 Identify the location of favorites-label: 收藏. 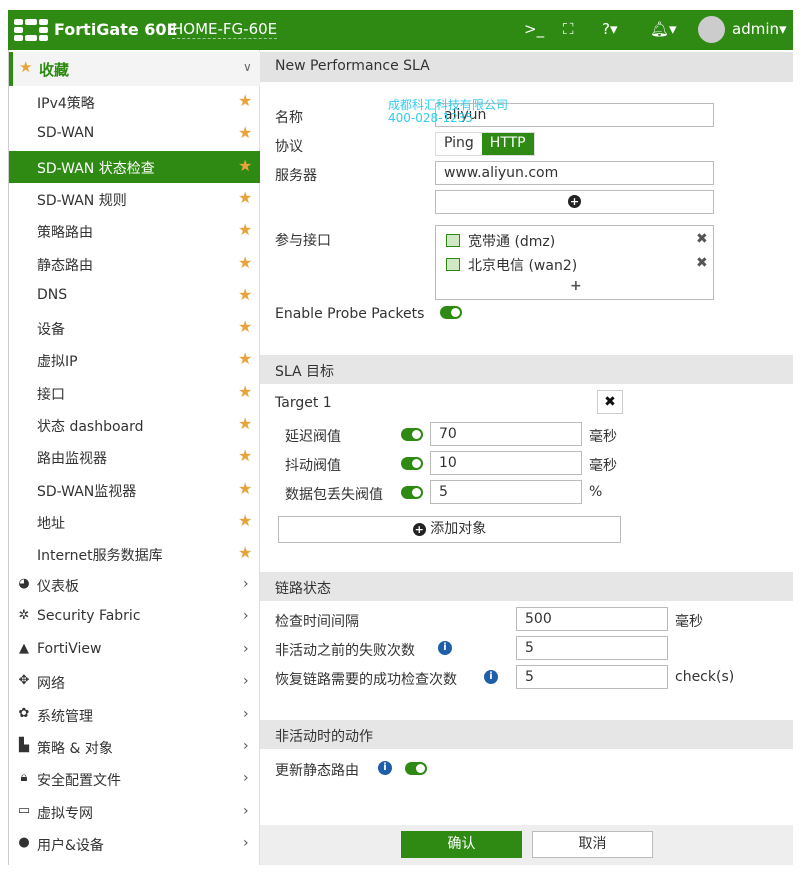
(54, 70).